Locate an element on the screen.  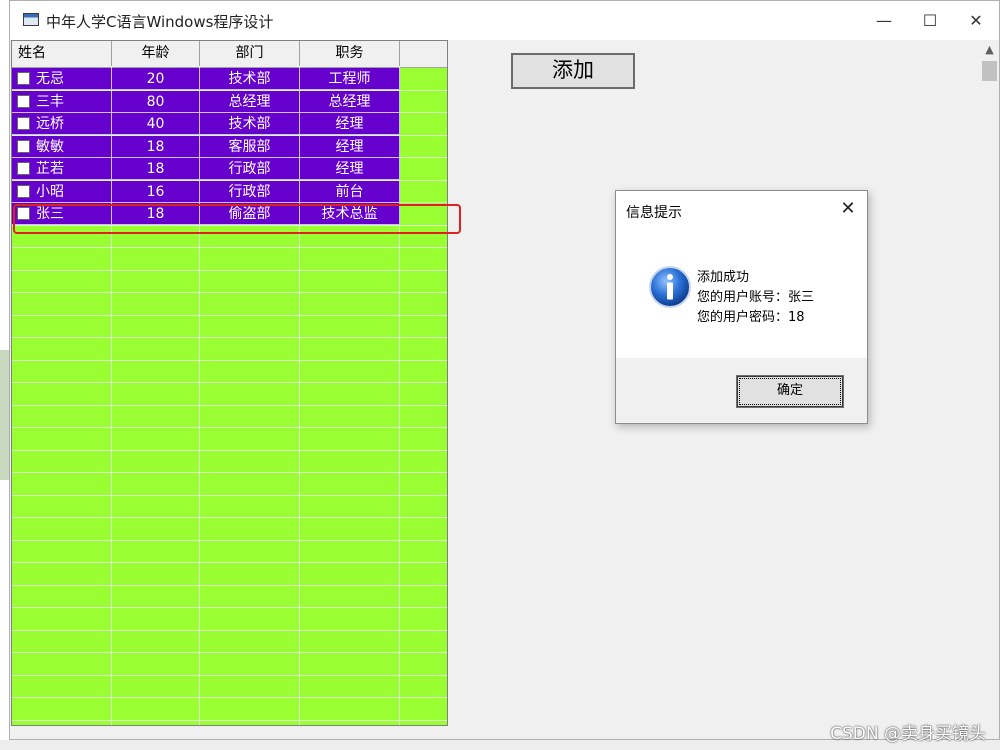
app-window-icon is located at coordinates (31, 19).